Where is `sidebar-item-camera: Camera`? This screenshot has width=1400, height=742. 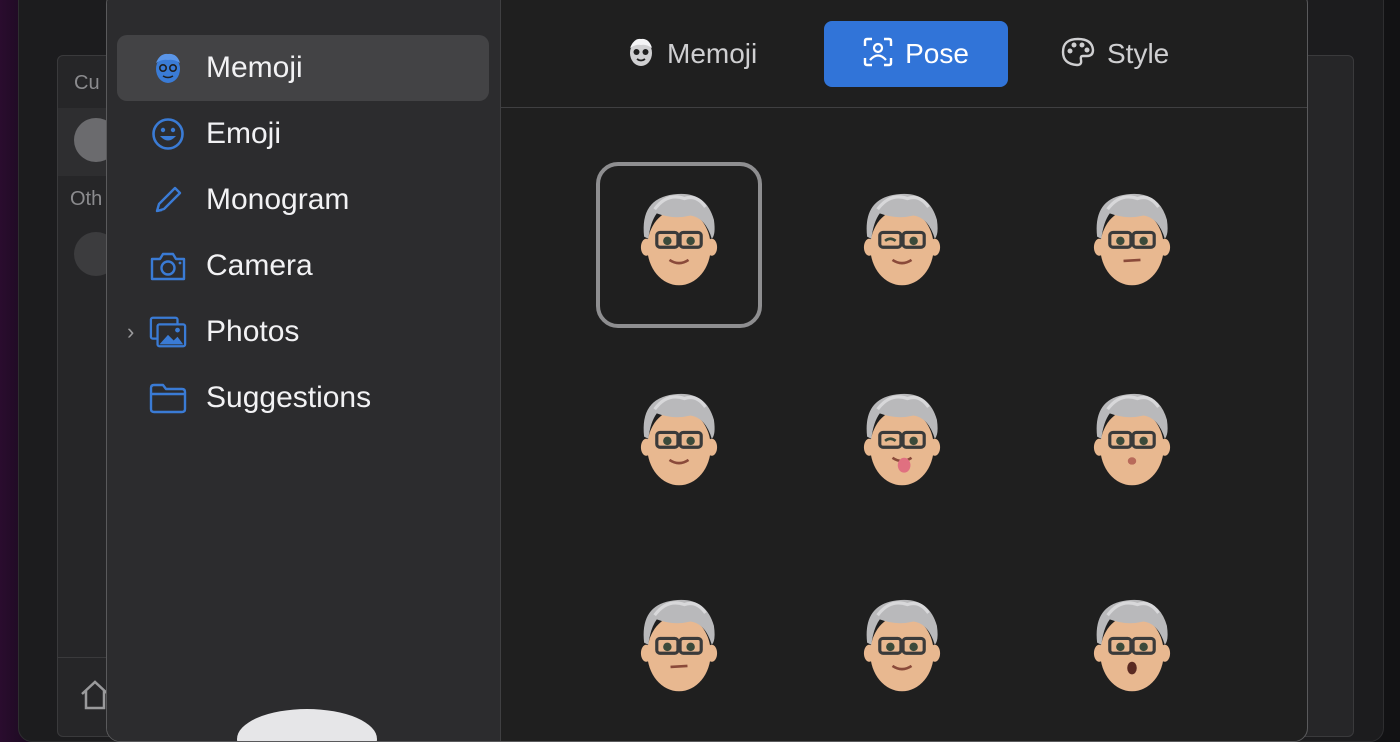
sidebar-item-camera: Camera is located at coordinates (303, 266).